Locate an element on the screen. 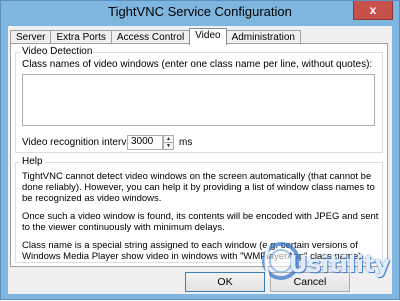 This screenshot has width=400, height=301. title-bar: TightVNC Service Configuration x is located at coordinates (200, 13).